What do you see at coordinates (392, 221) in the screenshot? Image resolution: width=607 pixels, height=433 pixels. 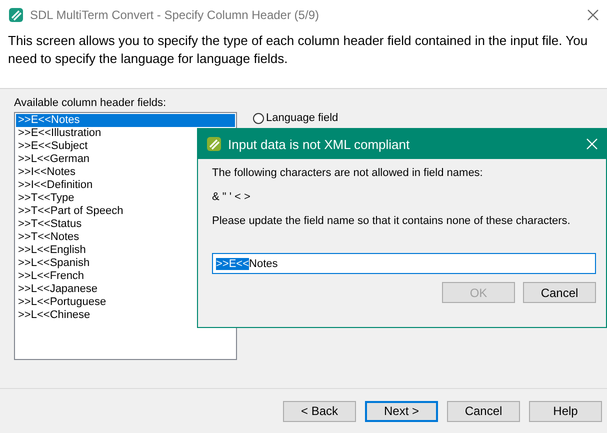 I see `instruction-text: Please update the field name so that it contains none of these characters.` at bounding box center [392, 221].